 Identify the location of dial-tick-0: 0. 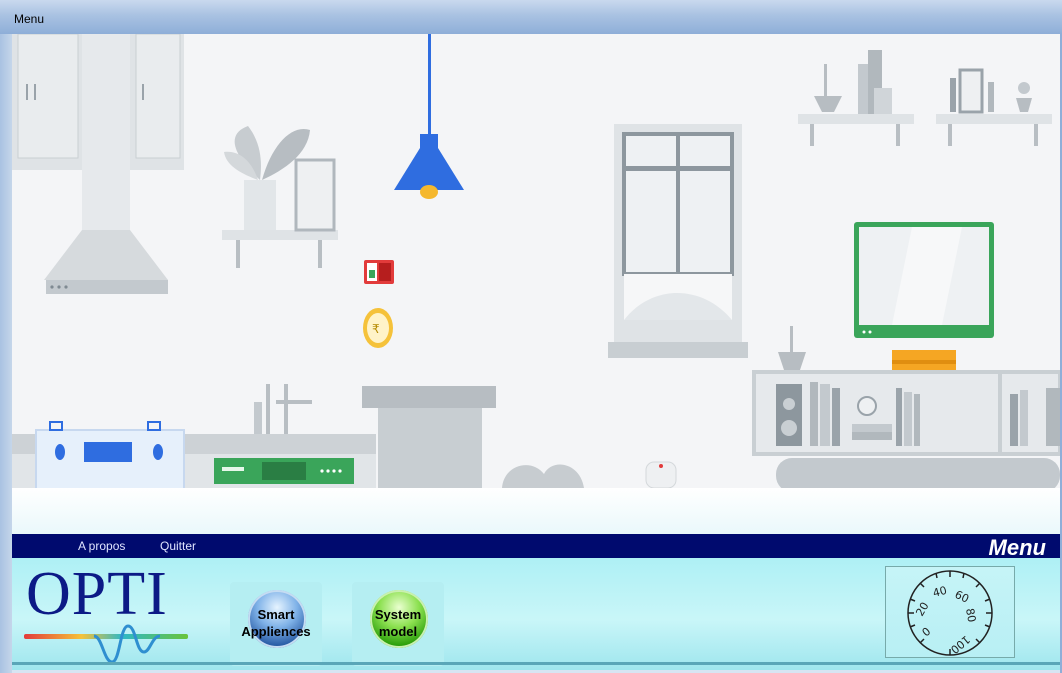
(927, 632).